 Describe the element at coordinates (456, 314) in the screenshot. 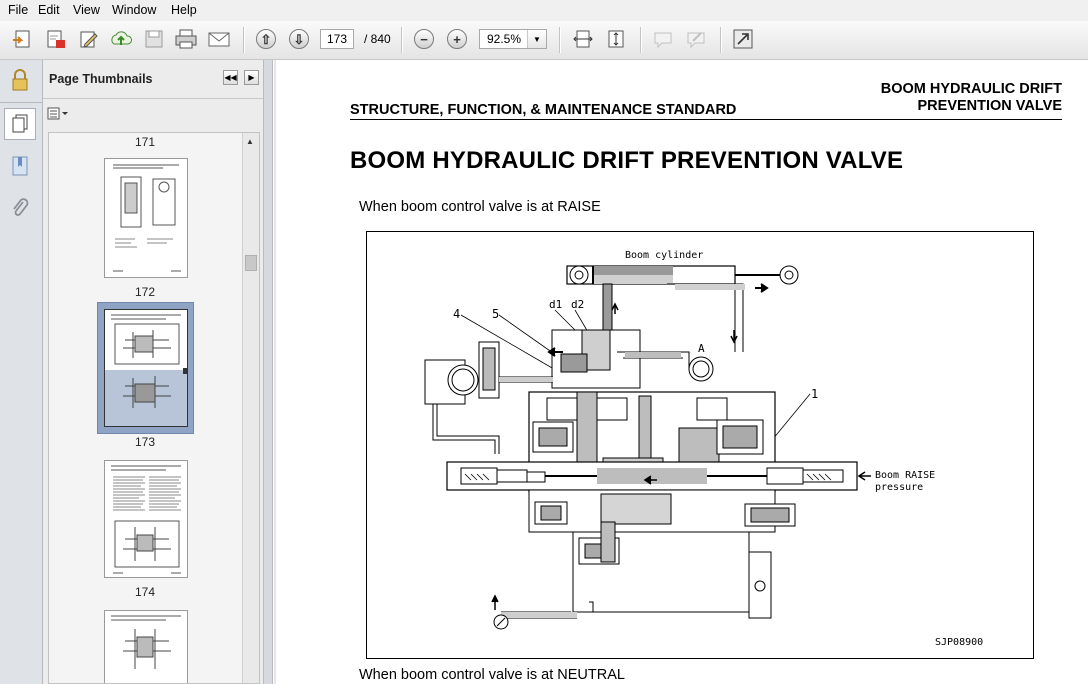

I see `label-4: 4` at that location.